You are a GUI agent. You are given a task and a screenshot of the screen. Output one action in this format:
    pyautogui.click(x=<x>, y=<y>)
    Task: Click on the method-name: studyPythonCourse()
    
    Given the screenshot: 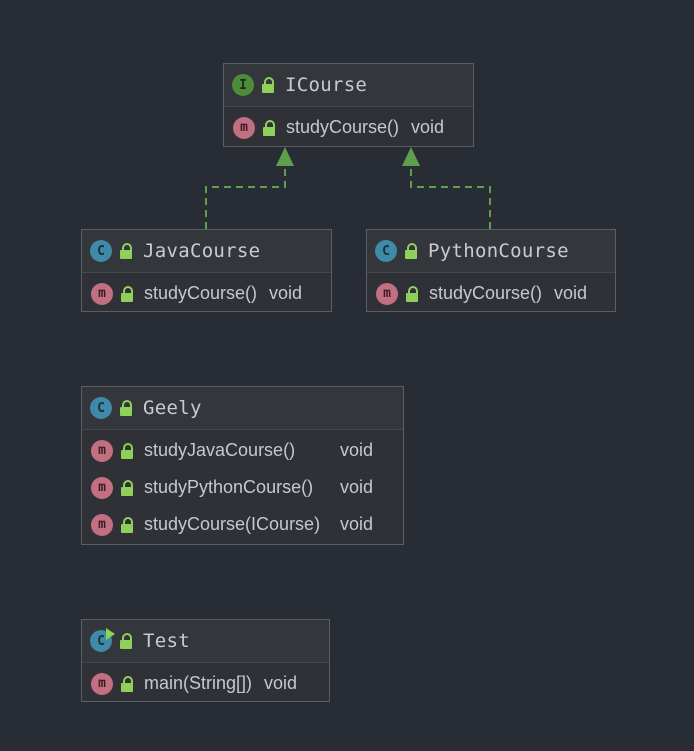 What is the action you would take?
    pyautogui.click(x=229, y=487)
    